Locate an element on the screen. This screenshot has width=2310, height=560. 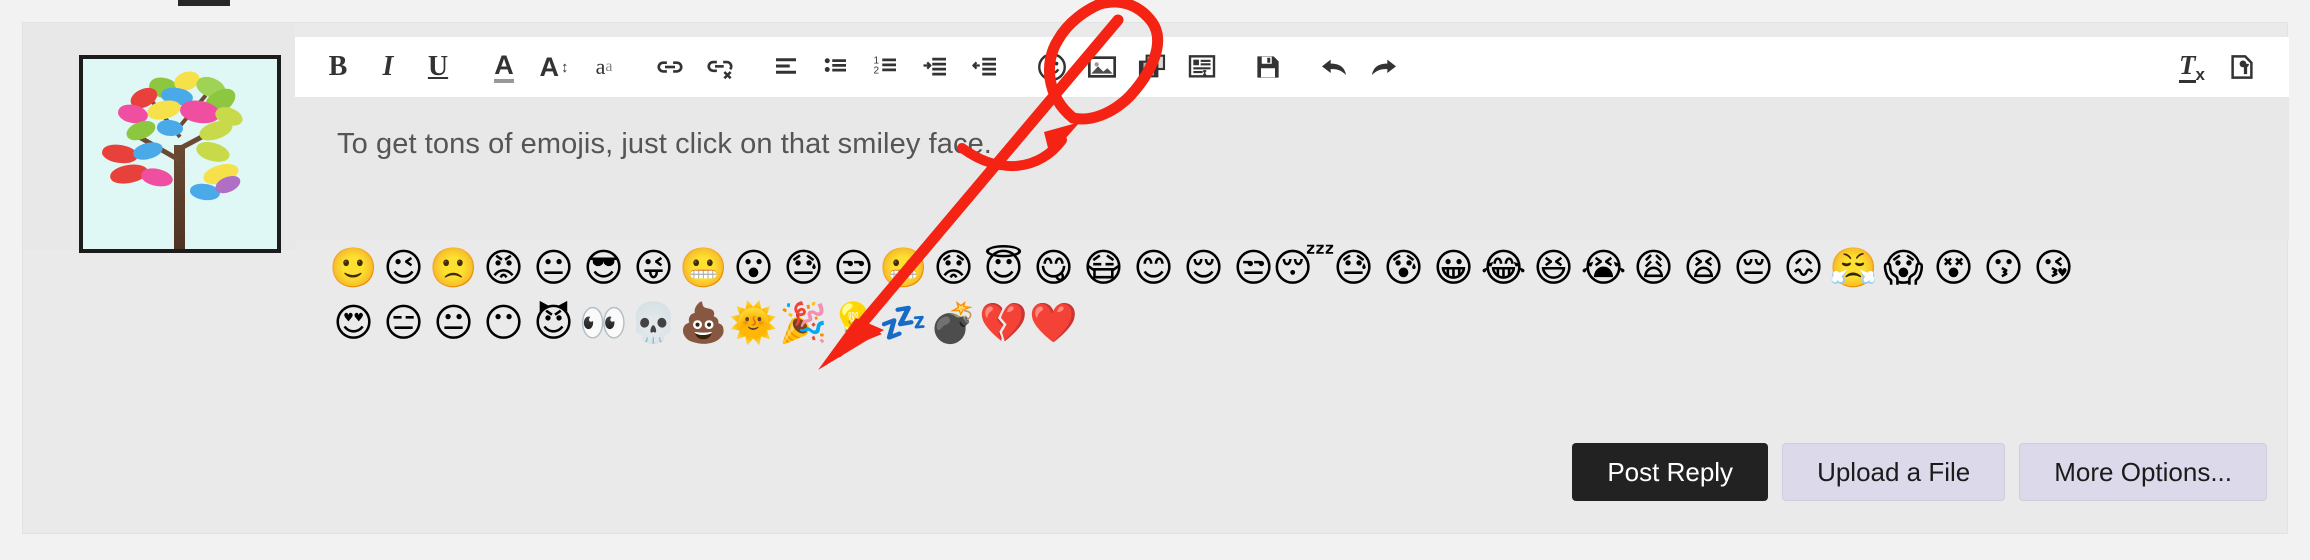
bullet-list-button is located at coordinates (836, 67).